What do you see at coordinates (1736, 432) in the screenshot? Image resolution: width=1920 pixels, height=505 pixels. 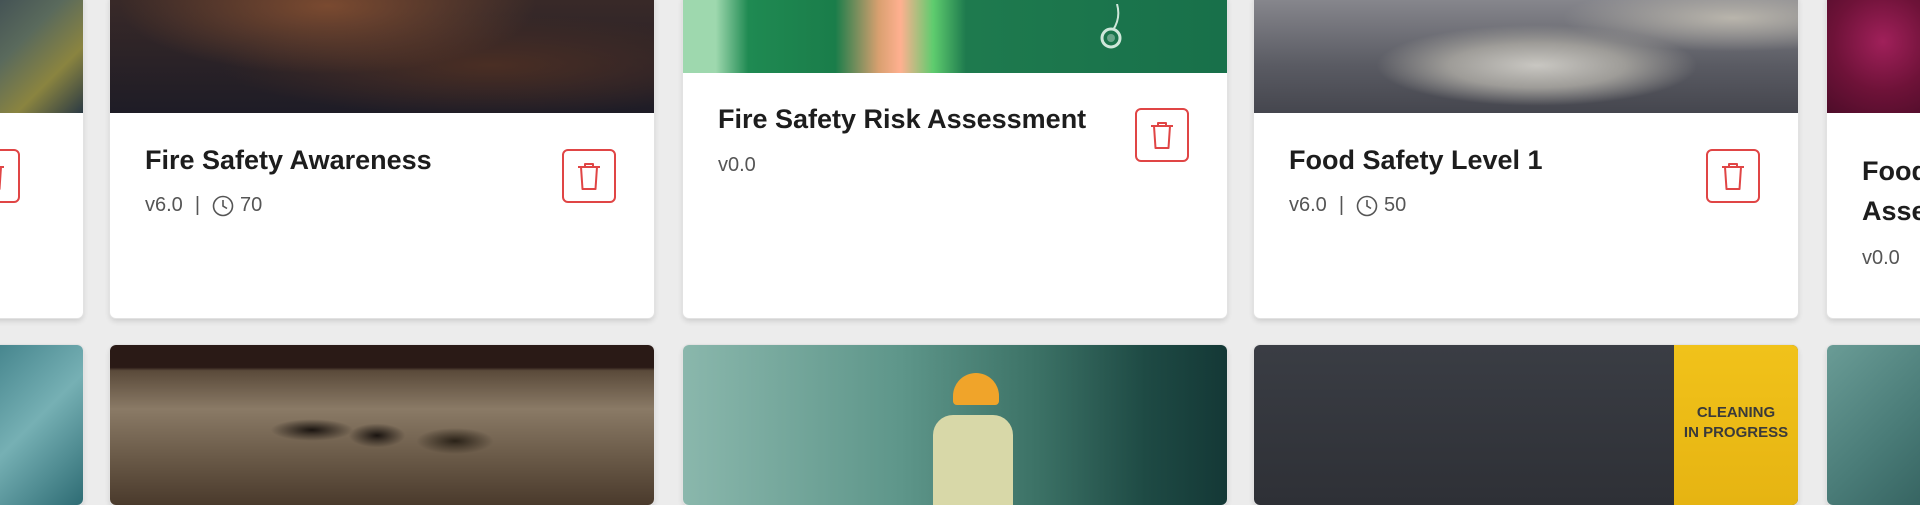 I see `sign-caption: IN PROGRESS` at bounding box center [1736, 432].